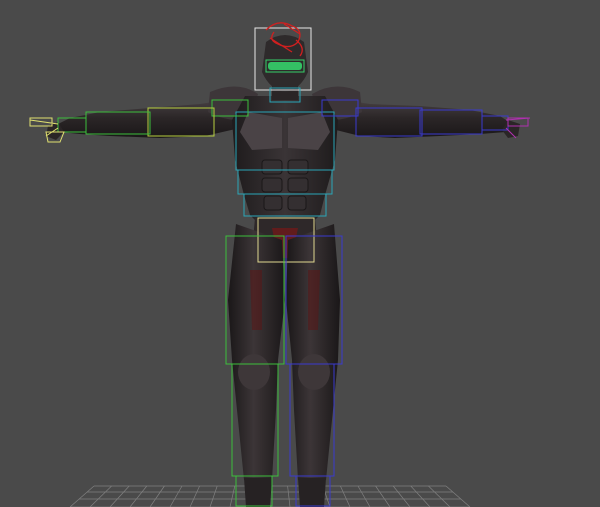 The height and width of the screenshot is (507, 600). Describe the element at coordinates (285, 66) in the screenshot. I see `visor-mesh` at that location.